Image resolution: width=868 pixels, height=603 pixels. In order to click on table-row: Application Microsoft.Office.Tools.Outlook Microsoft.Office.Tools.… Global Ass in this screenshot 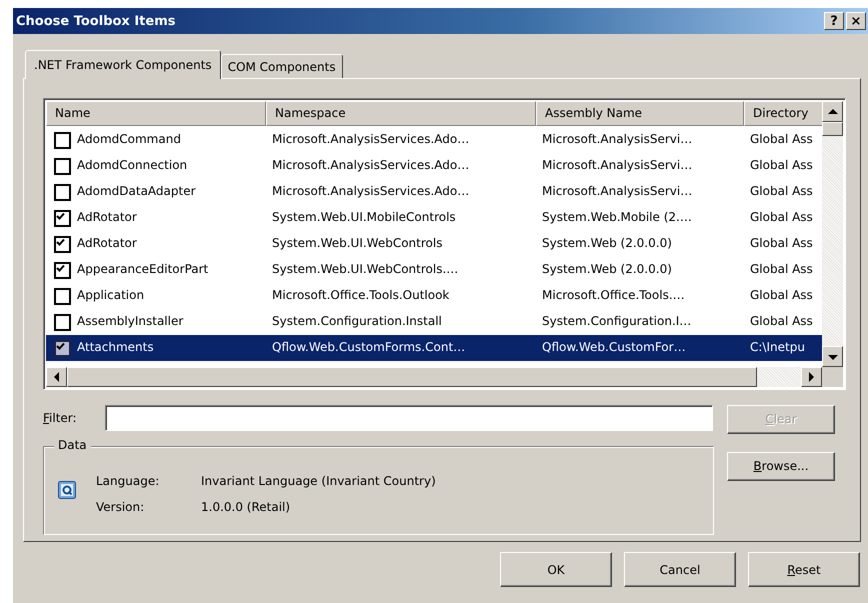, I will do `click(434, 296)`.